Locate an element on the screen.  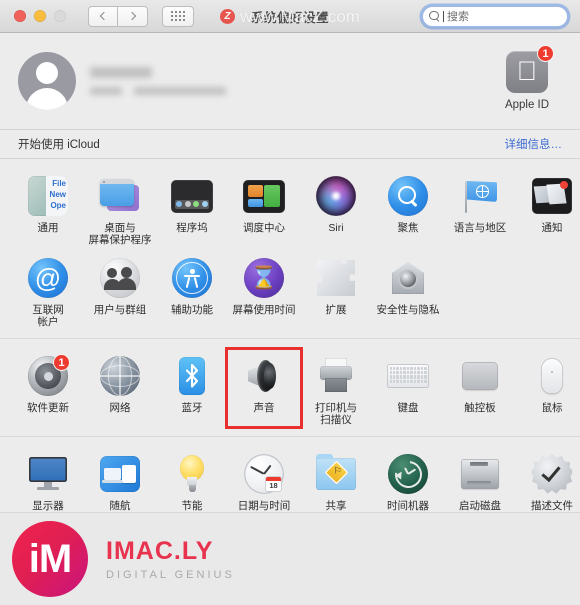
preferences-row: @ 互联网 帐户 用户与群组 辅助功能 ⌛ 屏幕使用时间 扩展 安全性与隐私 is located at coordinates (290, 293).